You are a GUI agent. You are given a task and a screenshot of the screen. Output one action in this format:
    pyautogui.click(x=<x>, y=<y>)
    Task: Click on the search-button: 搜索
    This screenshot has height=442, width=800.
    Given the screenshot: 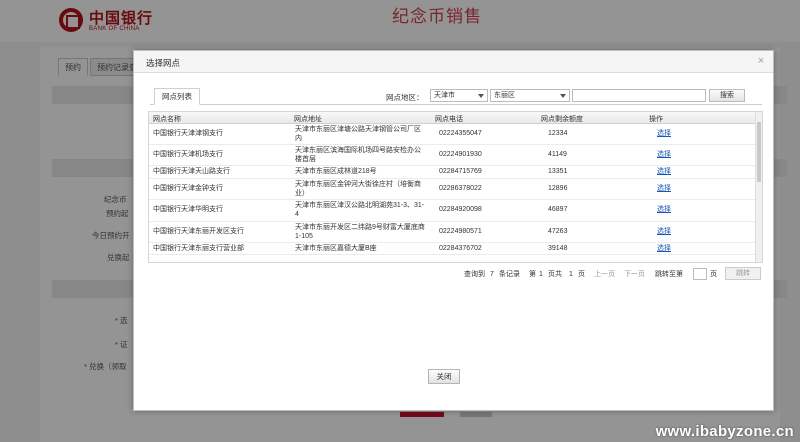 What is the action you would take?
    pyautogui.click(x=727, y=95)
    